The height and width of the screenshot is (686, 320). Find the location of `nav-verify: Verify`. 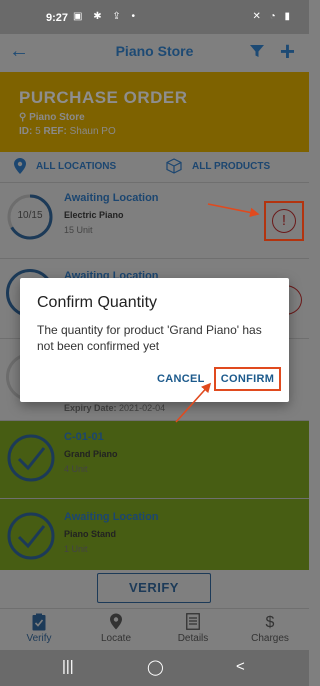

nav-verify: Verify is located at coordinates (39, 628).